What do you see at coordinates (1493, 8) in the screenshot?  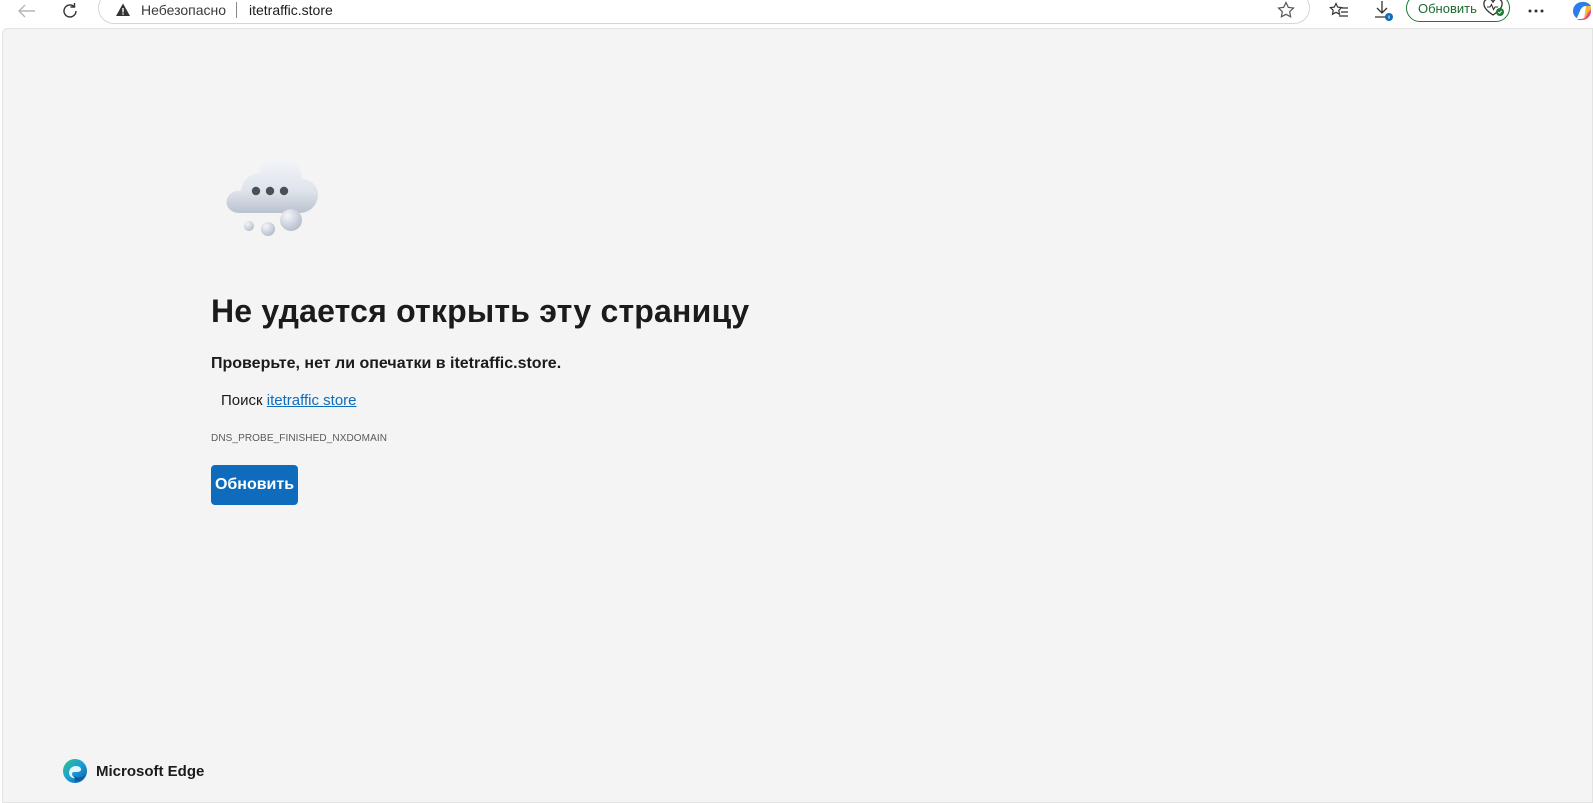 I see `heart-health-icon` at bounding box center [1493, 8].